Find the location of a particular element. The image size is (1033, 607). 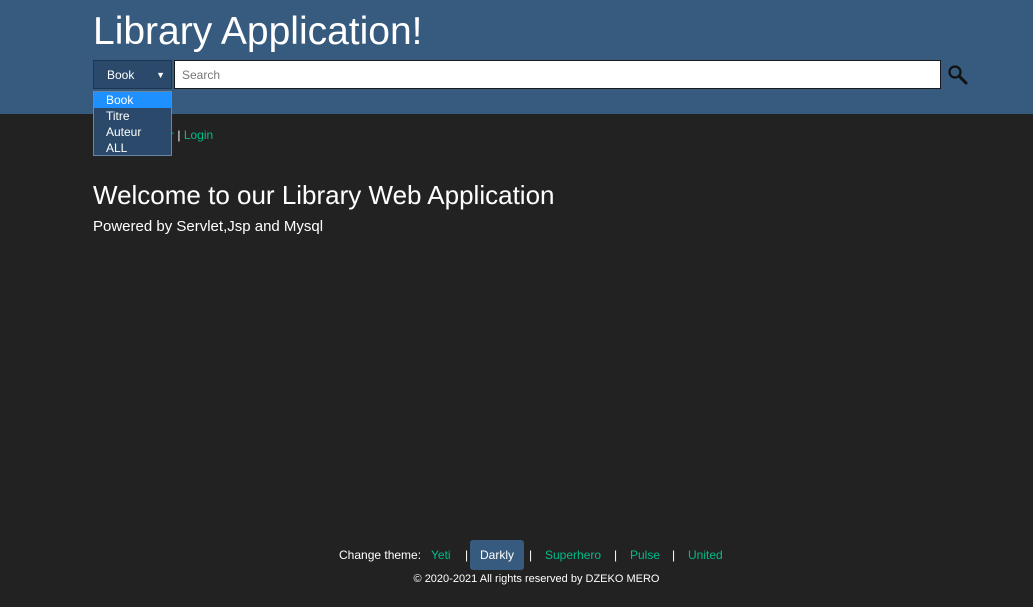

search-type-select: Book ▼ is located at coordinates (132, 74).